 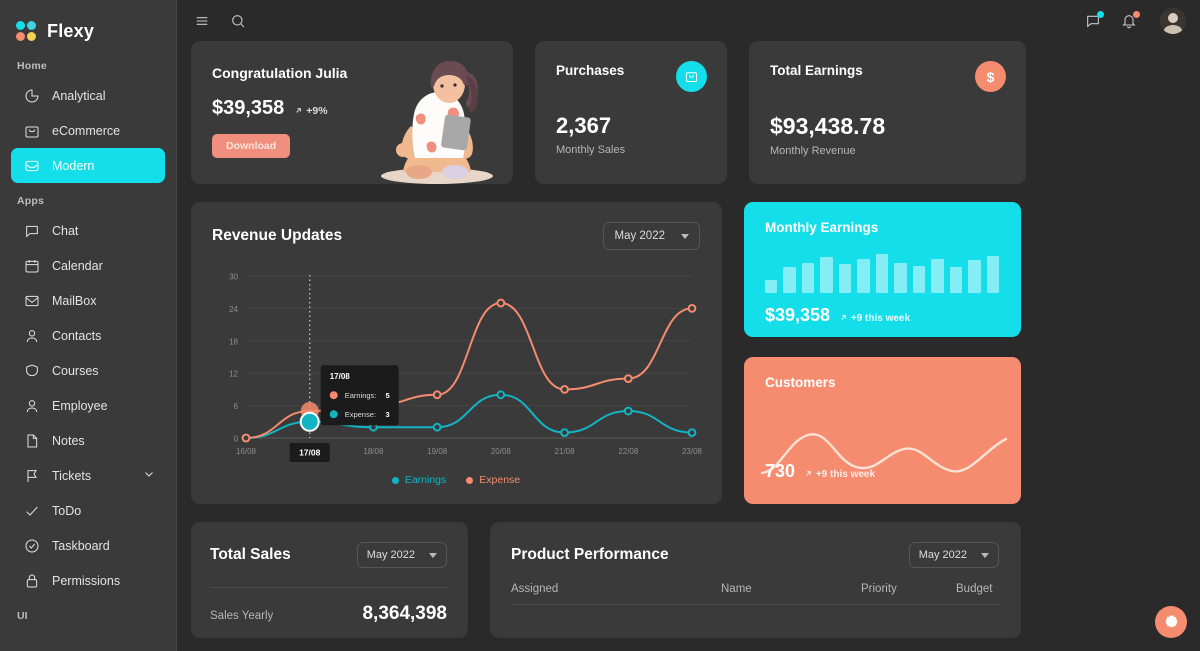 What do you see at coordinates (73, 165) in the screenshot?
I see `sidebar-item-label: Modern` at bounding box center [73, 165].